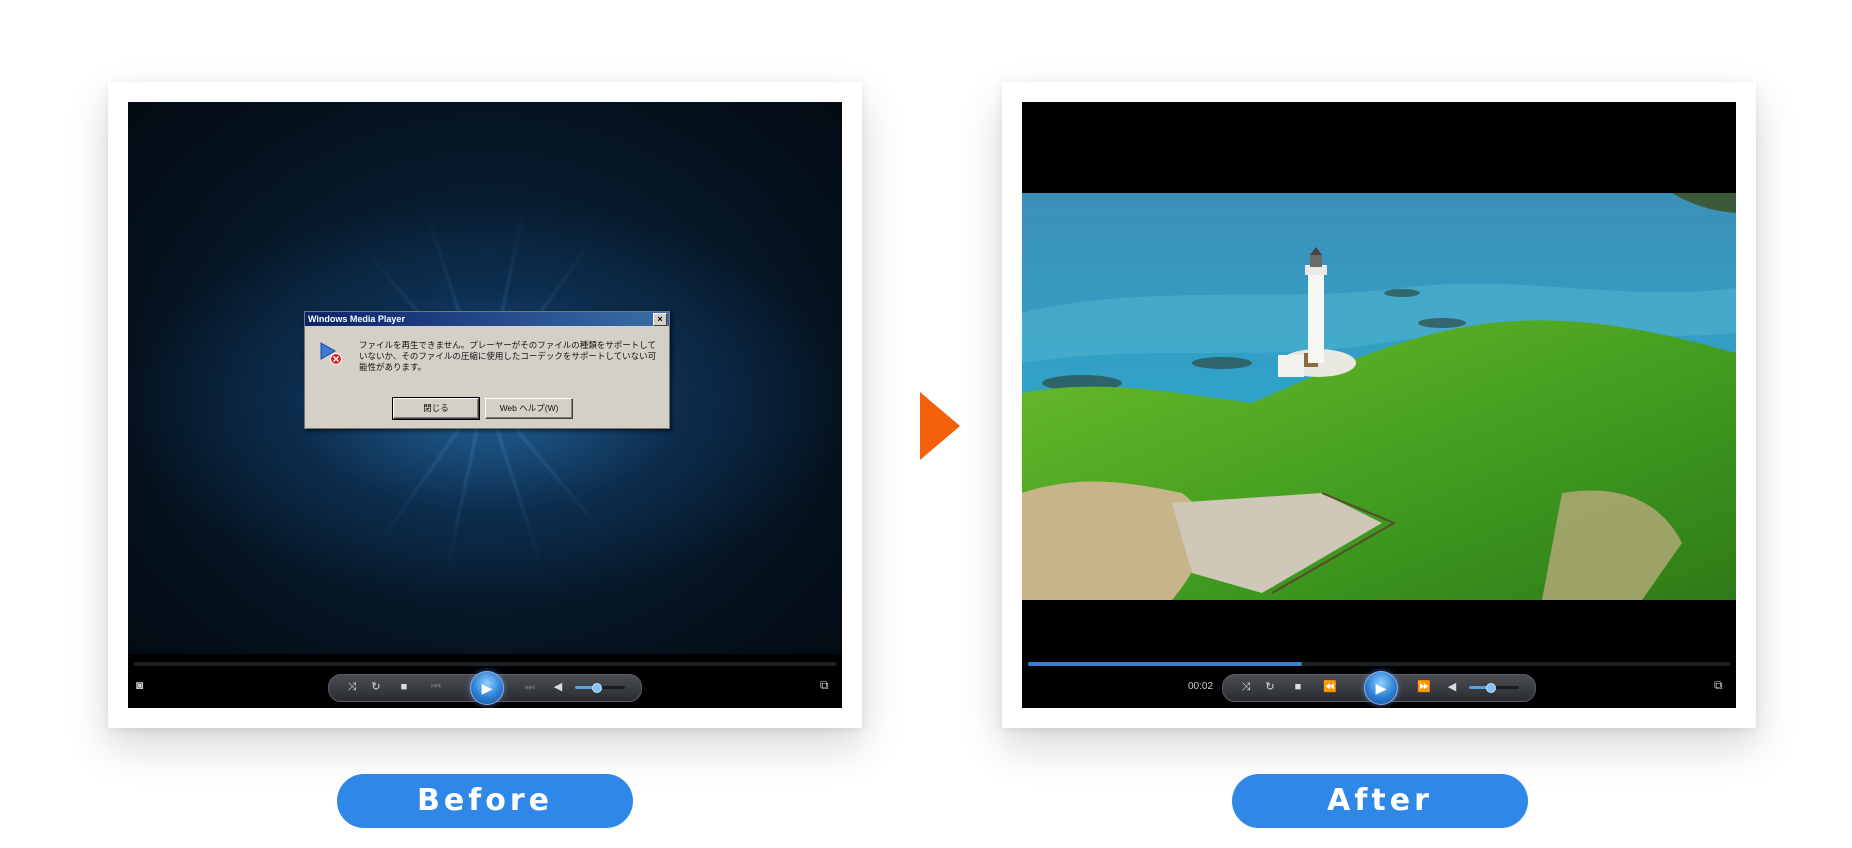 The image size is (1852, 848). What do you see at coordinates (529, 408) in the screenshot?
I see `web-help-button: Web ヘルプ(W)` at bounding box center [529, 408].